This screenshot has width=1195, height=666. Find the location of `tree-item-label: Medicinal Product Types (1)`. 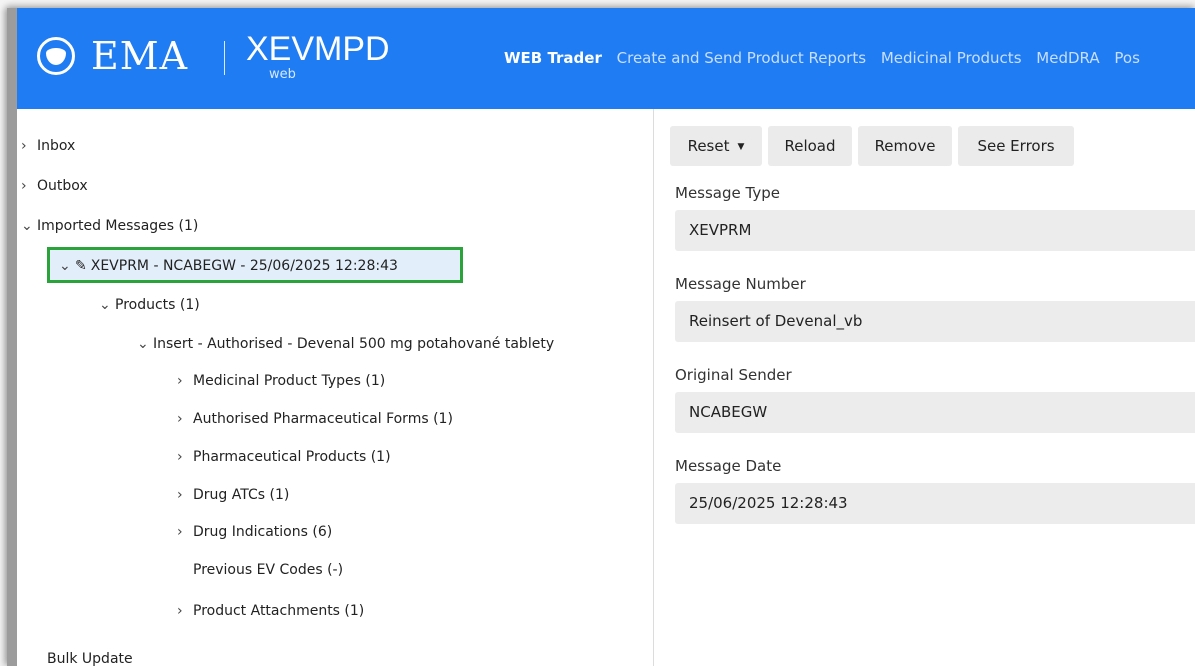

tree-item-label: Medicinal Product Types (1) is located at coordinates (289, 381).